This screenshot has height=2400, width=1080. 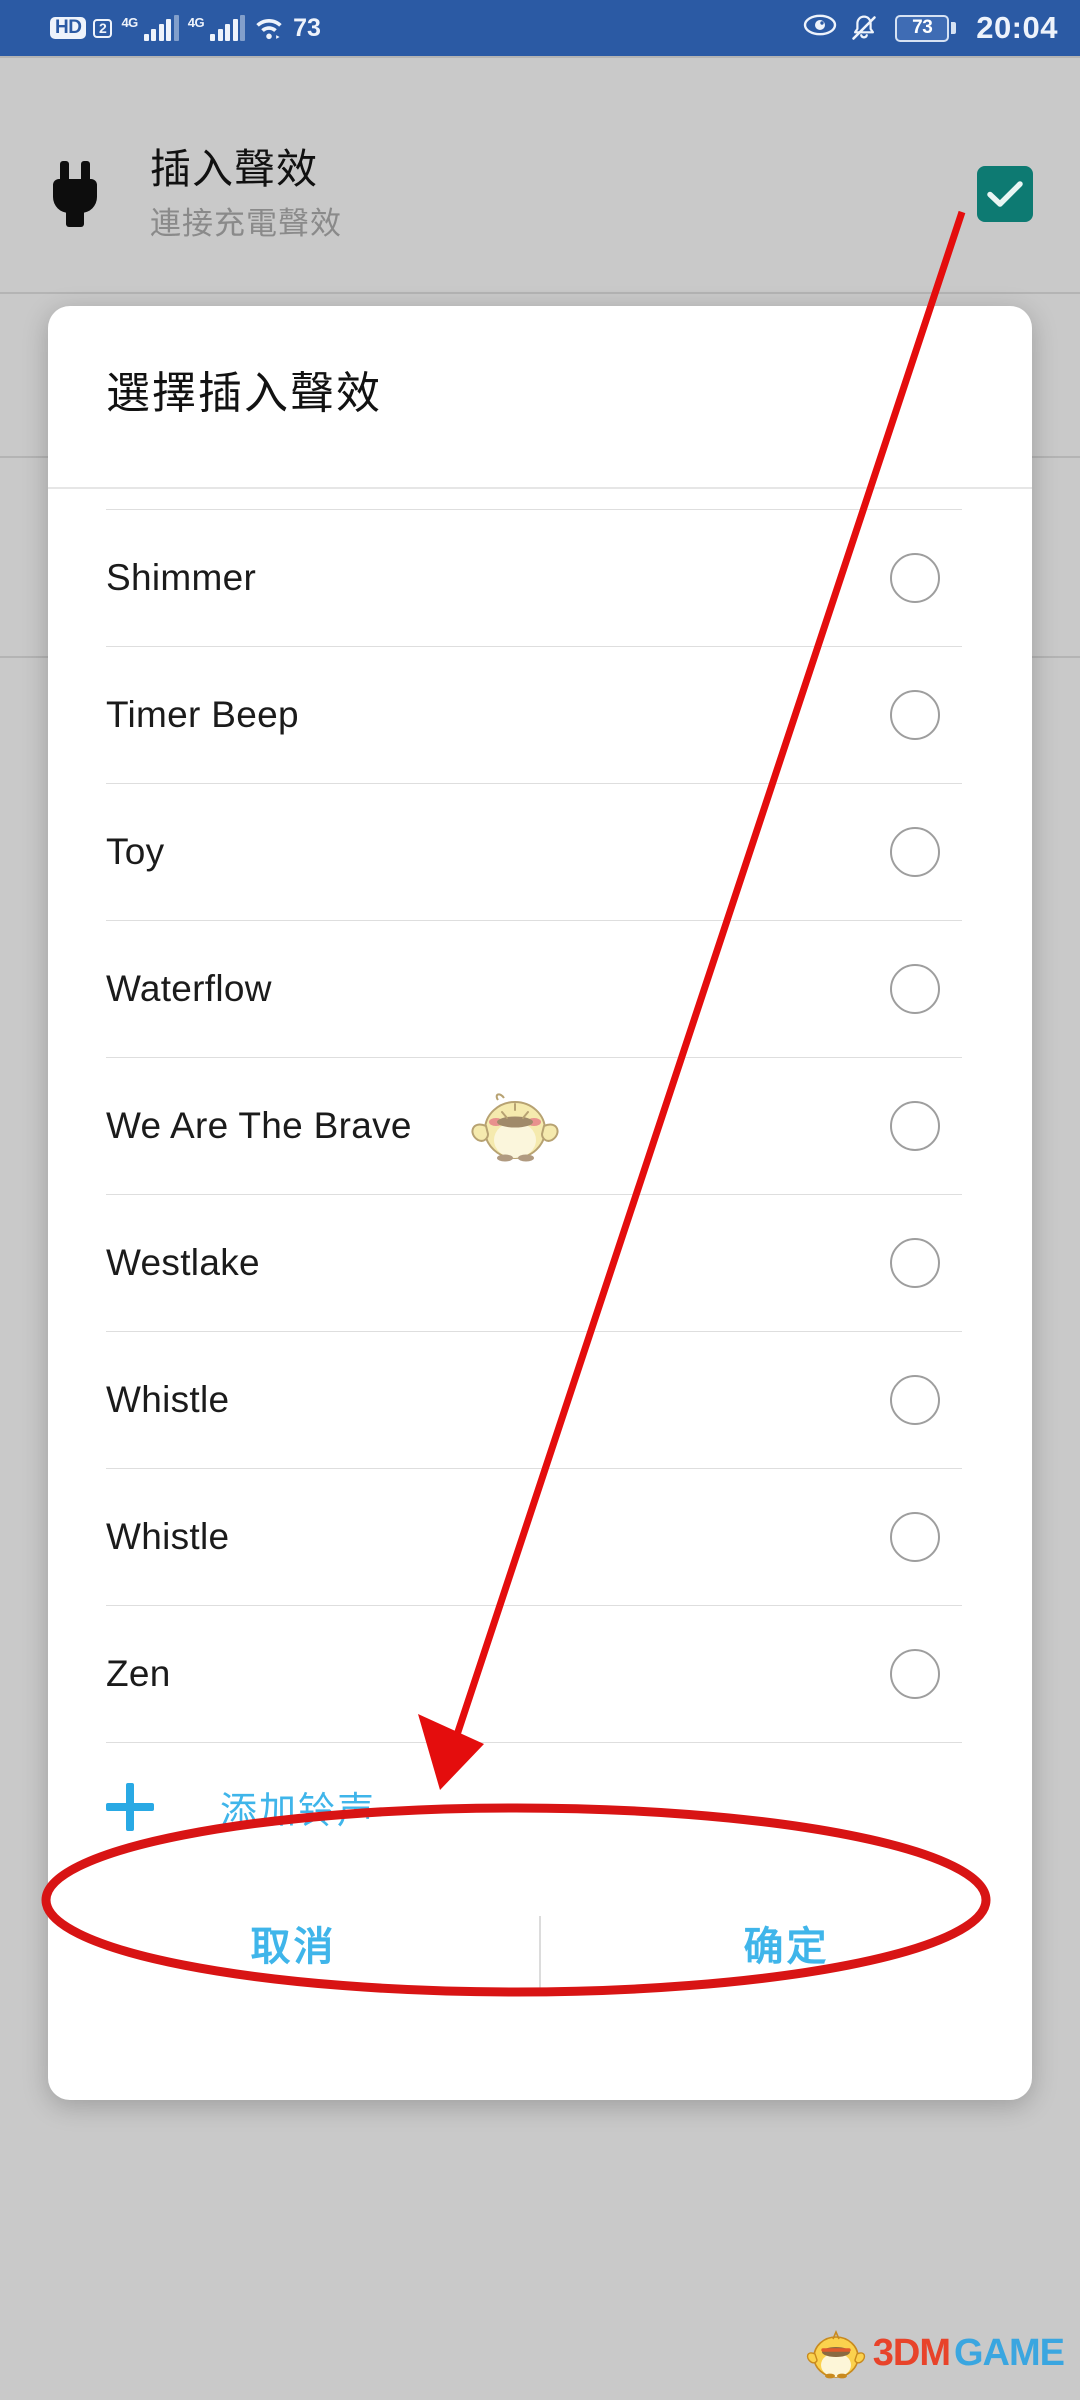 I want to click on sound-list-item: We Are The Brave, so click(x=540, y=1126).